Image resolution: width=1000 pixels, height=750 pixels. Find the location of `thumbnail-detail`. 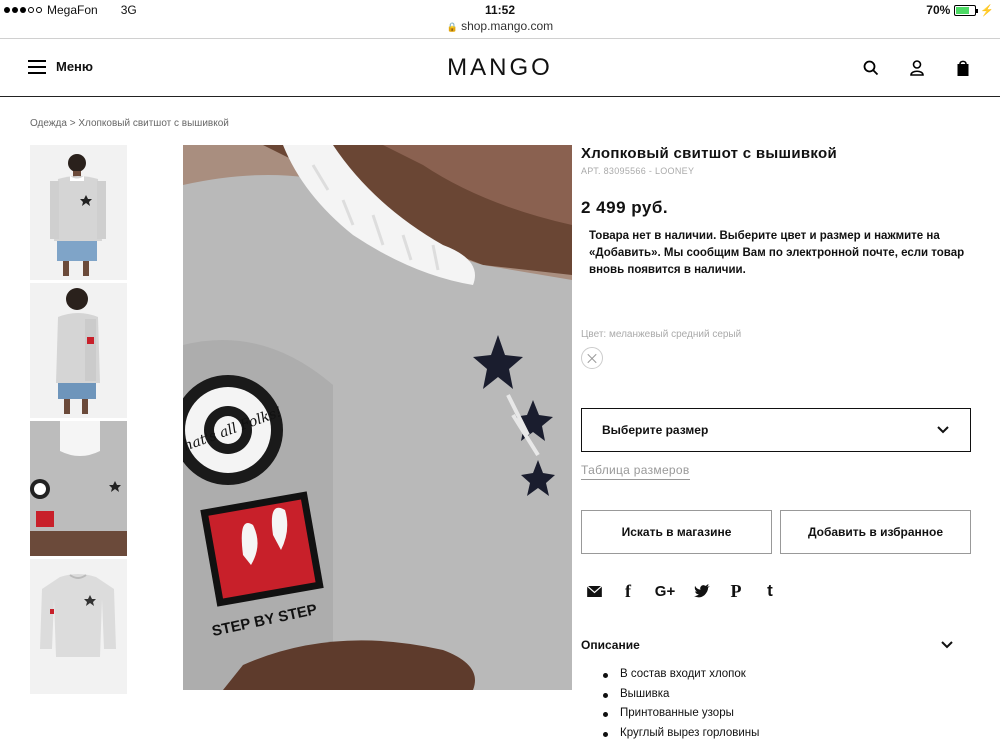

thumbnail-detail is located at coordinates (78, 488).